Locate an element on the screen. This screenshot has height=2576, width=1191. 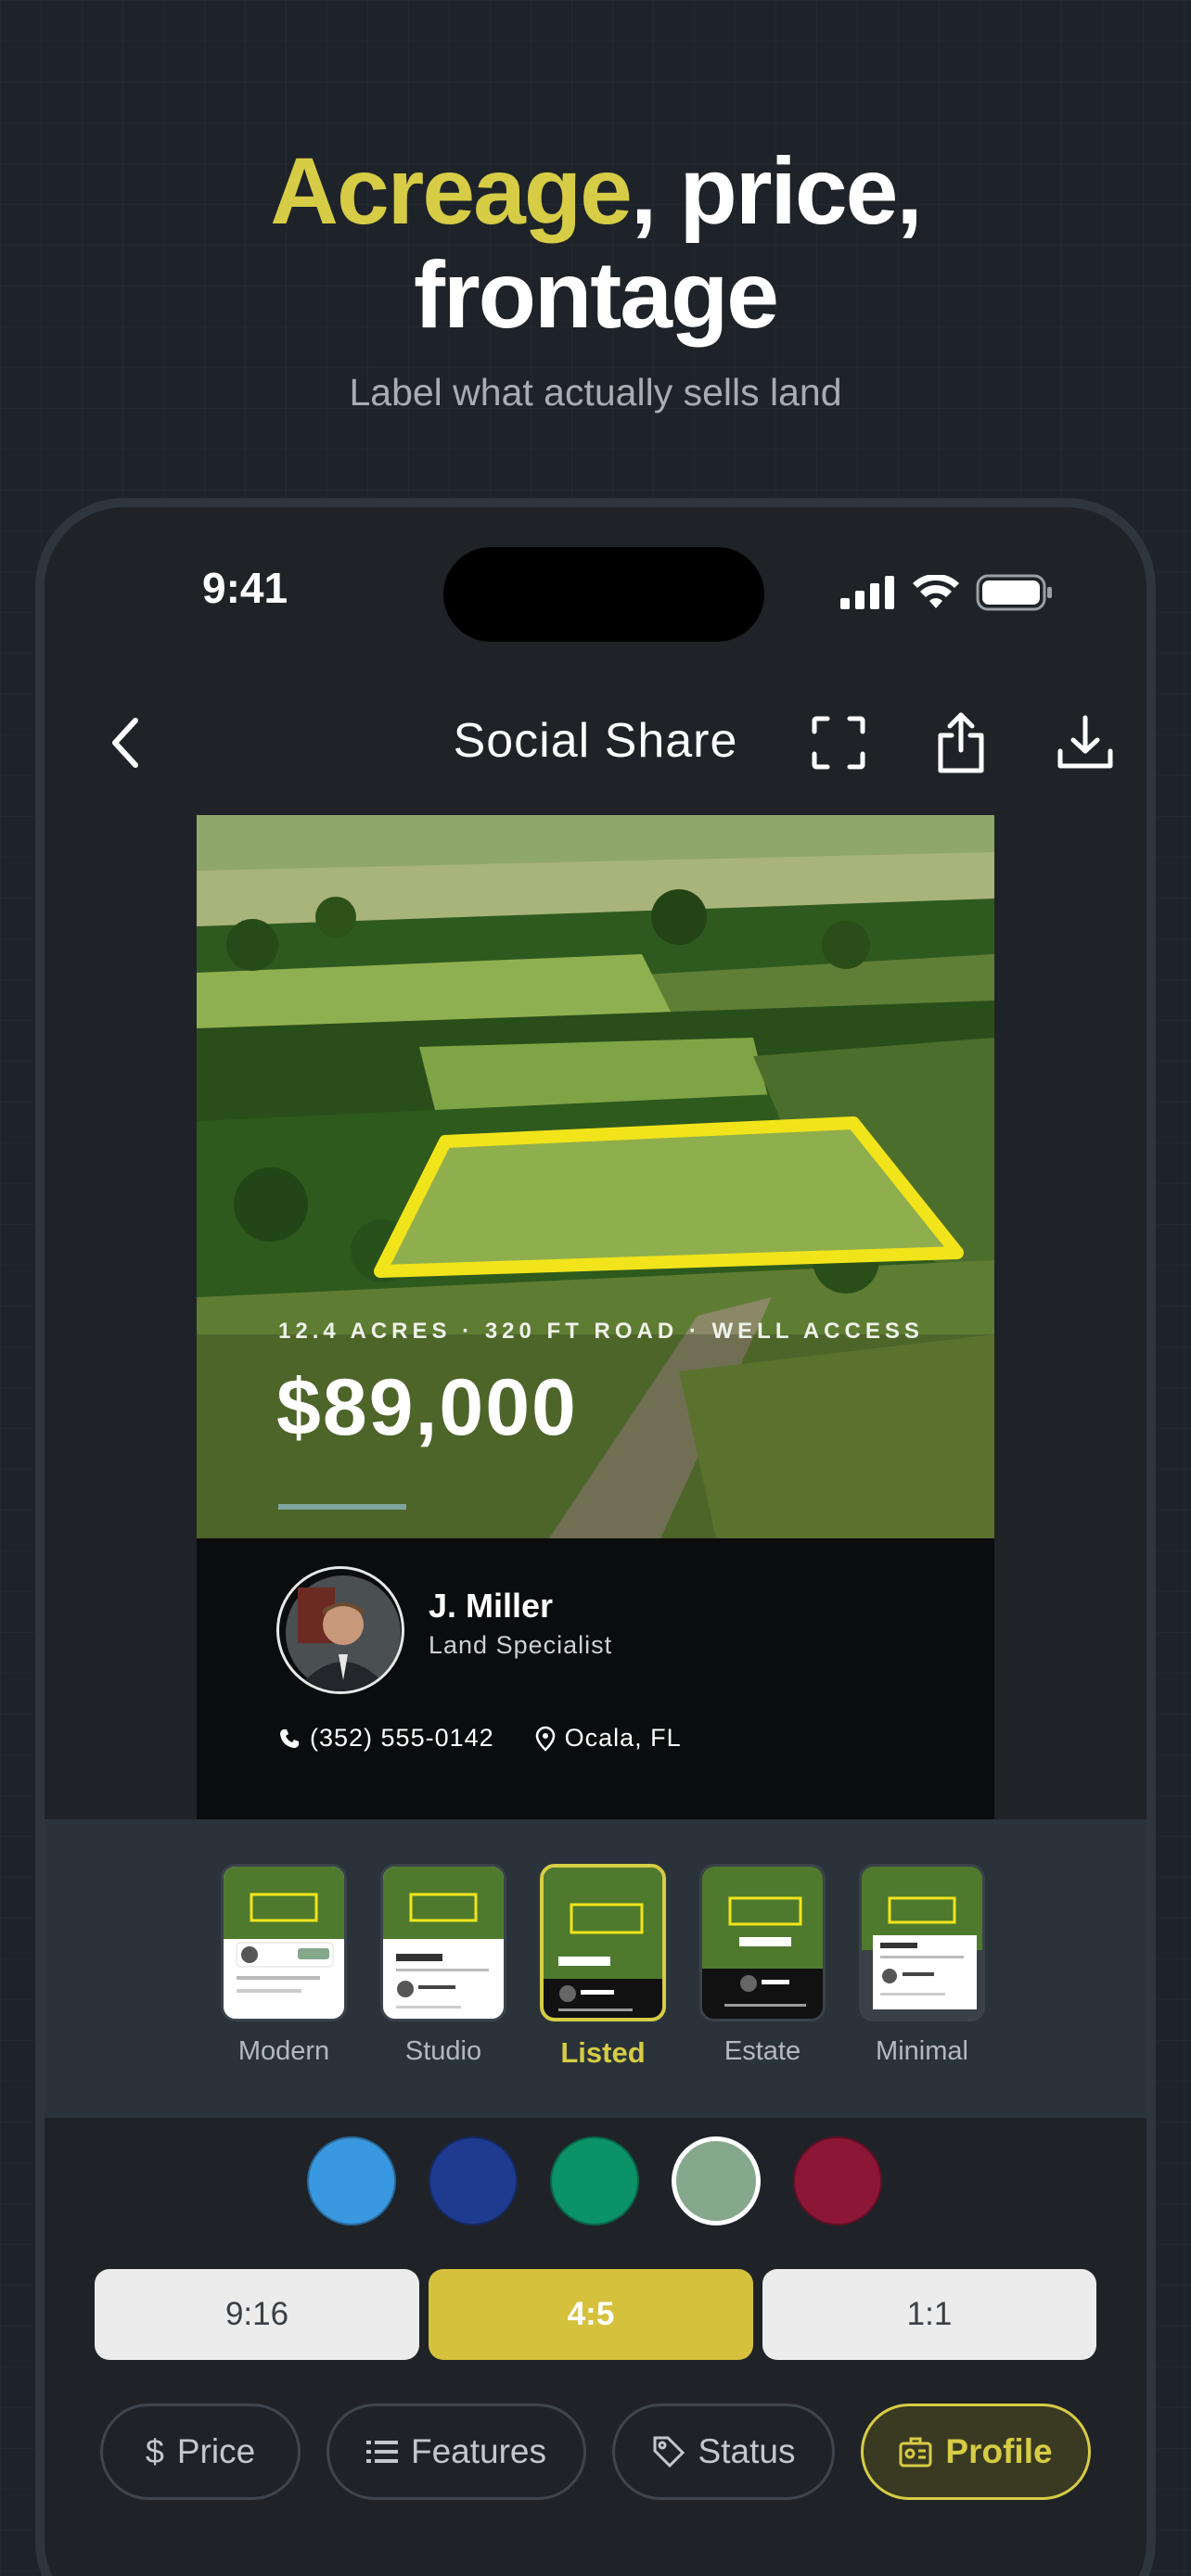
hero-subtitle: Label what actually sells land is located at coordinates (595, 393).